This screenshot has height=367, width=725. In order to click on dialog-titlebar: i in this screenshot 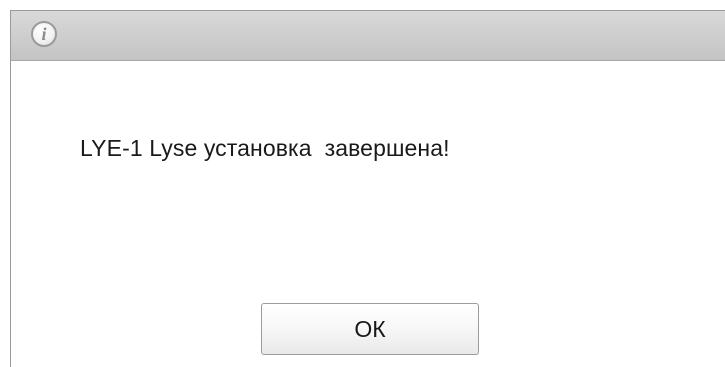, I will do `click(368, 36)`.